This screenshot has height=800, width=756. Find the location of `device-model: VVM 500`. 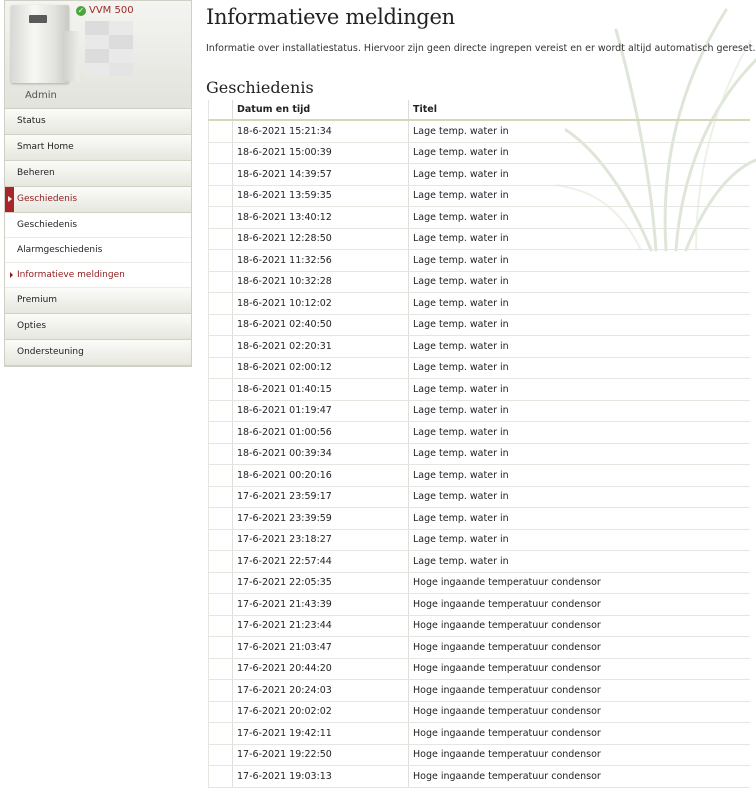

device-model: VVM 500 is located at coordinates (111, 10).